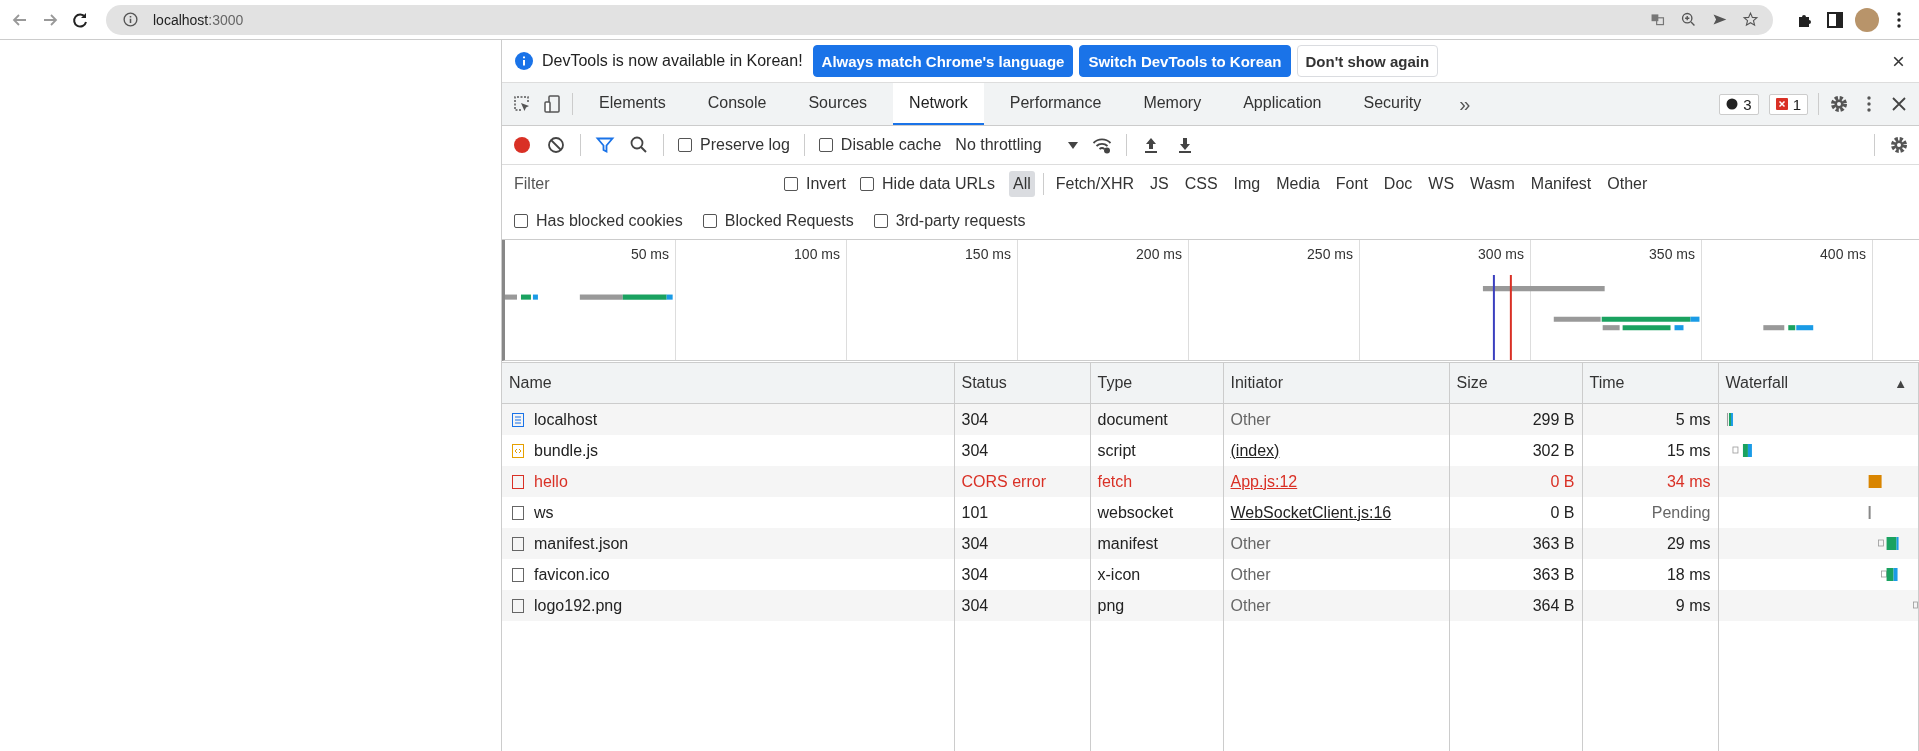  What do you see at coordinates (1156, 383) in the screenshot?
I see `column-header: Type` at bounding box center [1156, 383].